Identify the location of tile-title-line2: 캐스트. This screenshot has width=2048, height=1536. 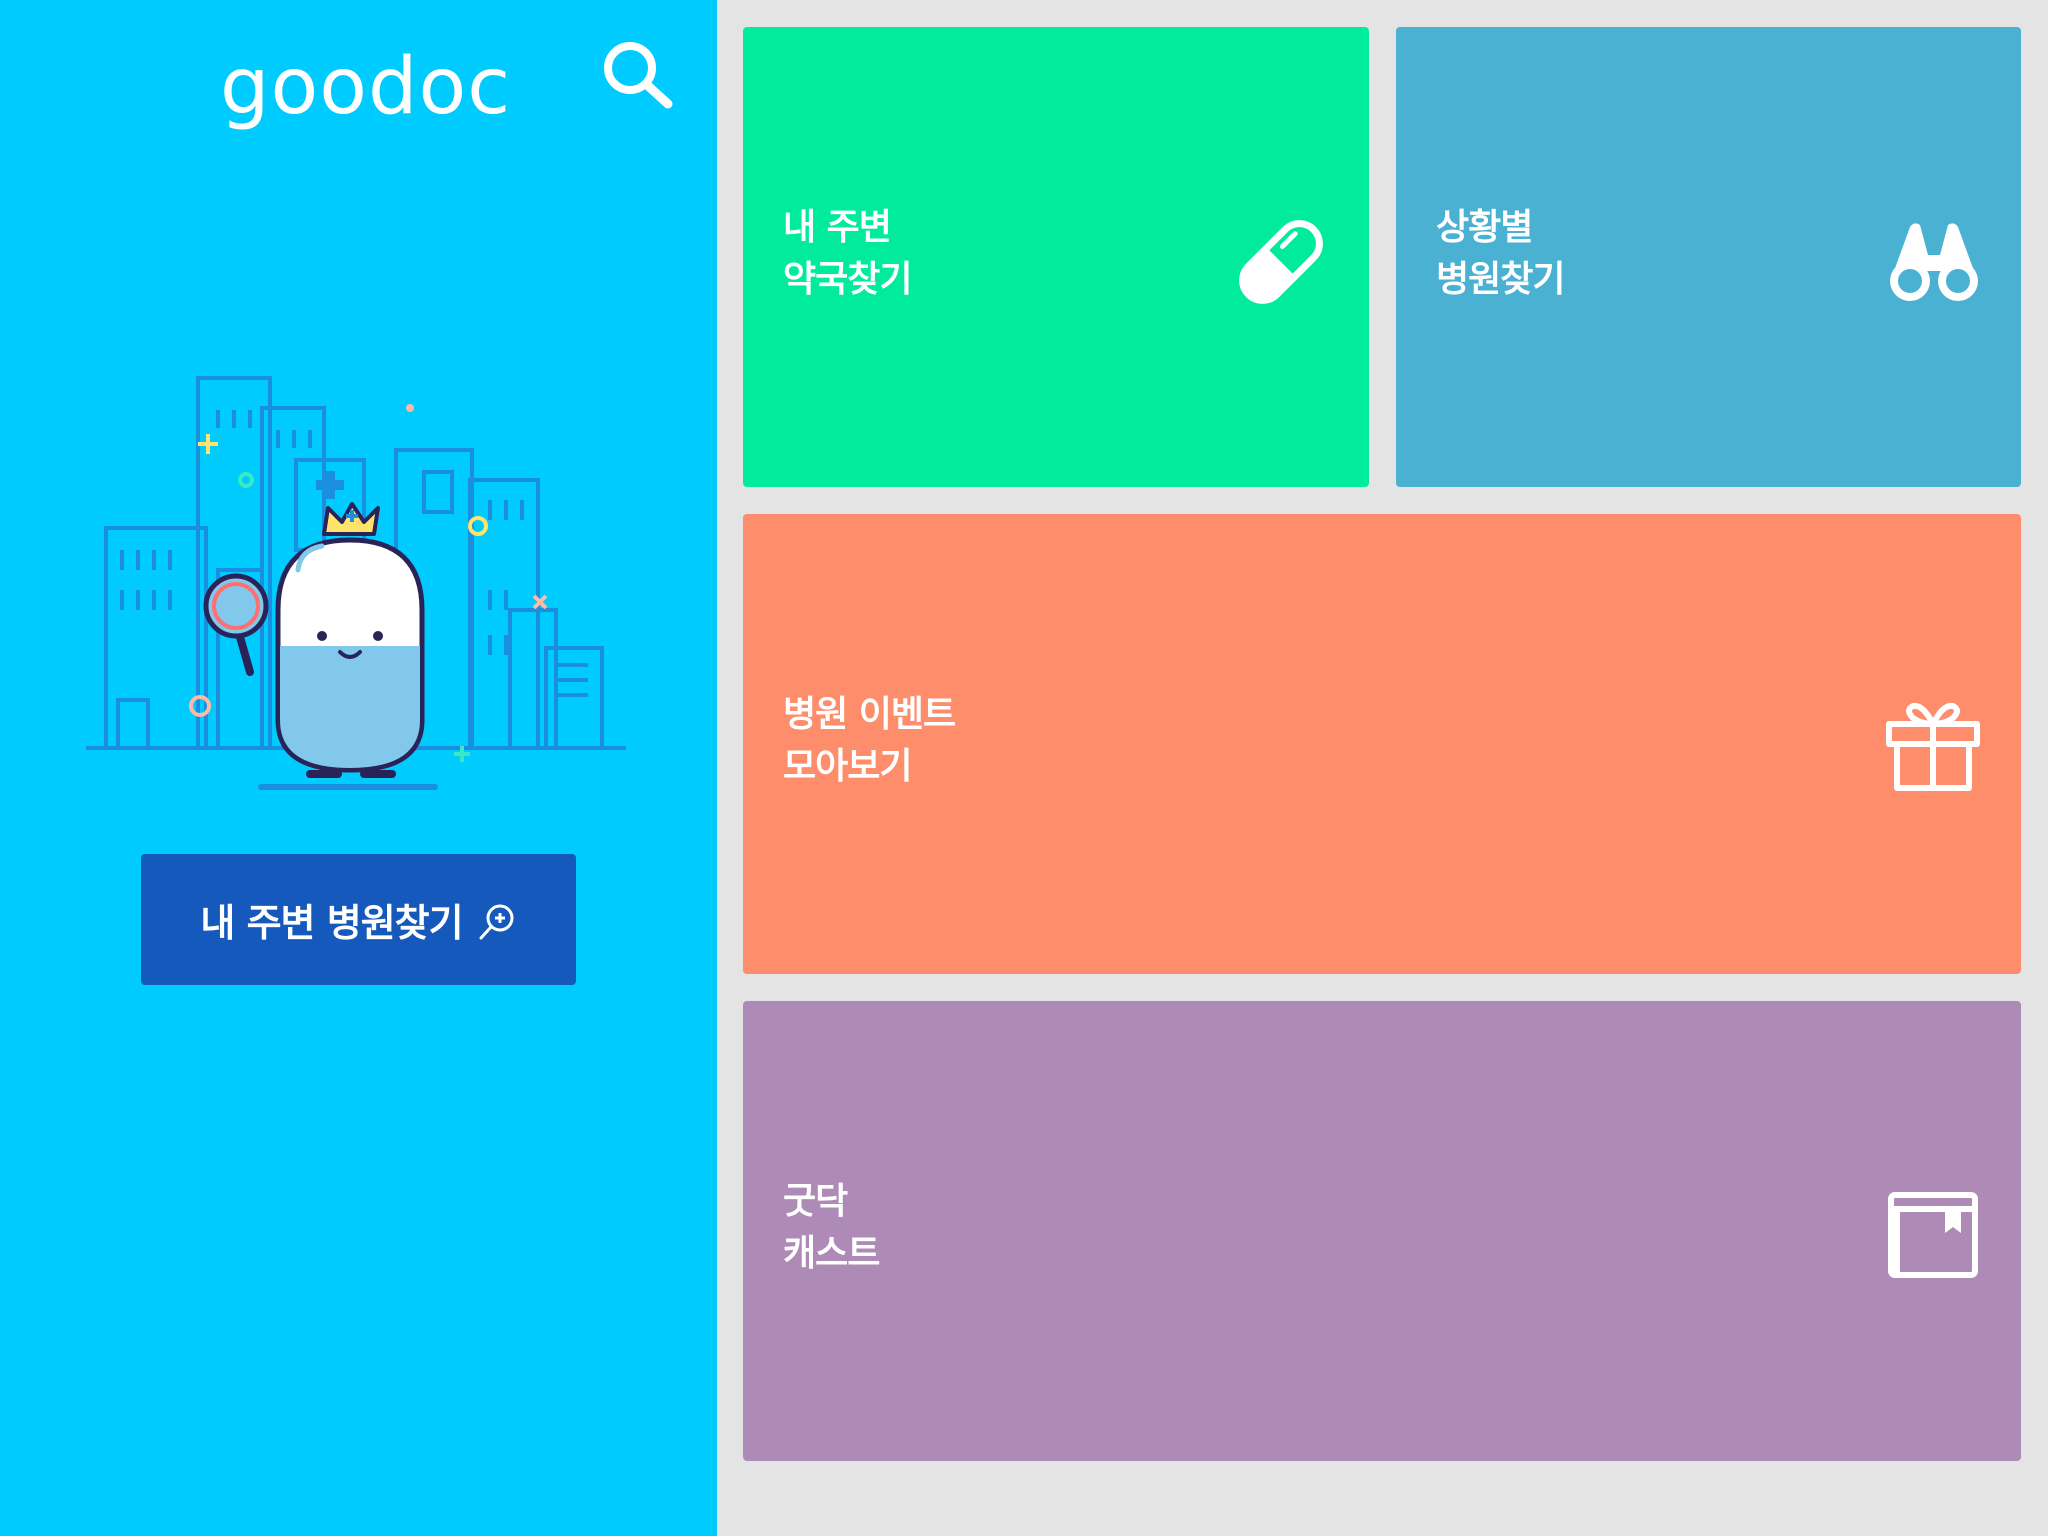
(831, 1253).